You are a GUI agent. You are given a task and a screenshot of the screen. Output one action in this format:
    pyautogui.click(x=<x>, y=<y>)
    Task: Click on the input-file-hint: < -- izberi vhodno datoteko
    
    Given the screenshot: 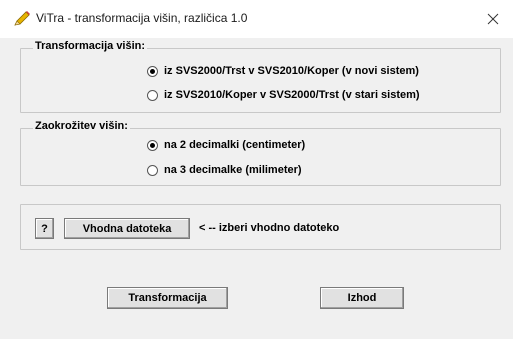 What is the action you would take?
    pyautogui.click(x=269, y=228)
    